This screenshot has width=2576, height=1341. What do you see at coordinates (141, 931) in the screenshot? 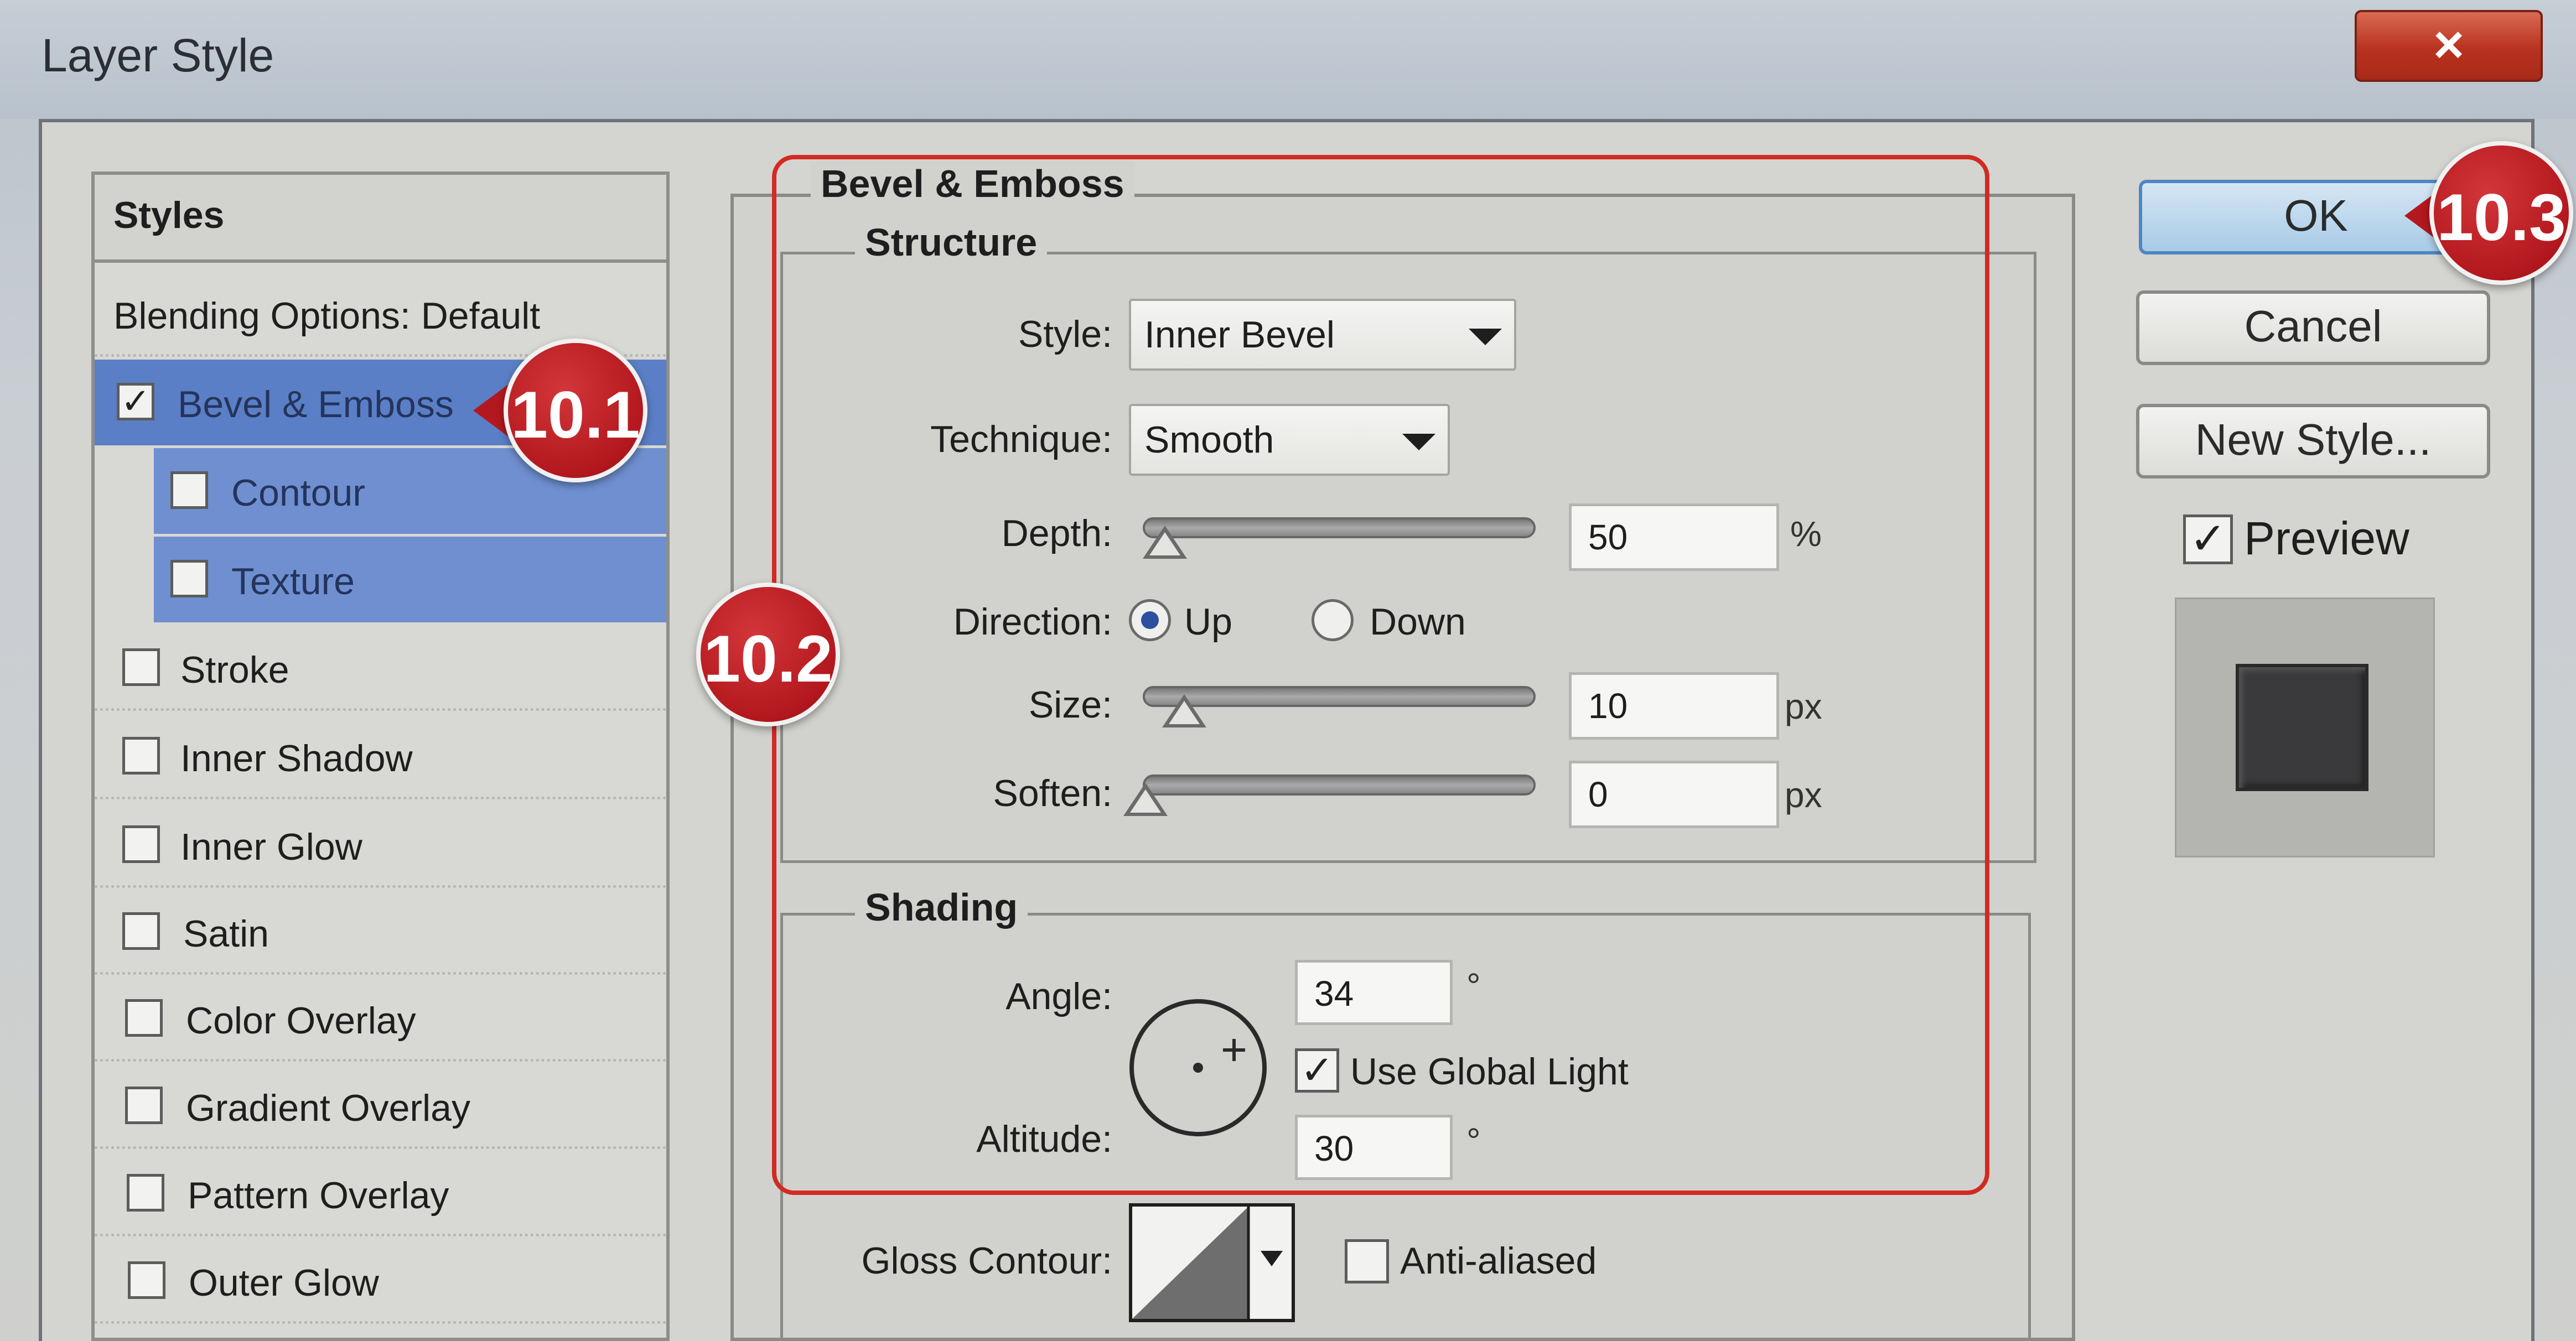
I see `satin-checkbox` at bounding box center [141, 931].